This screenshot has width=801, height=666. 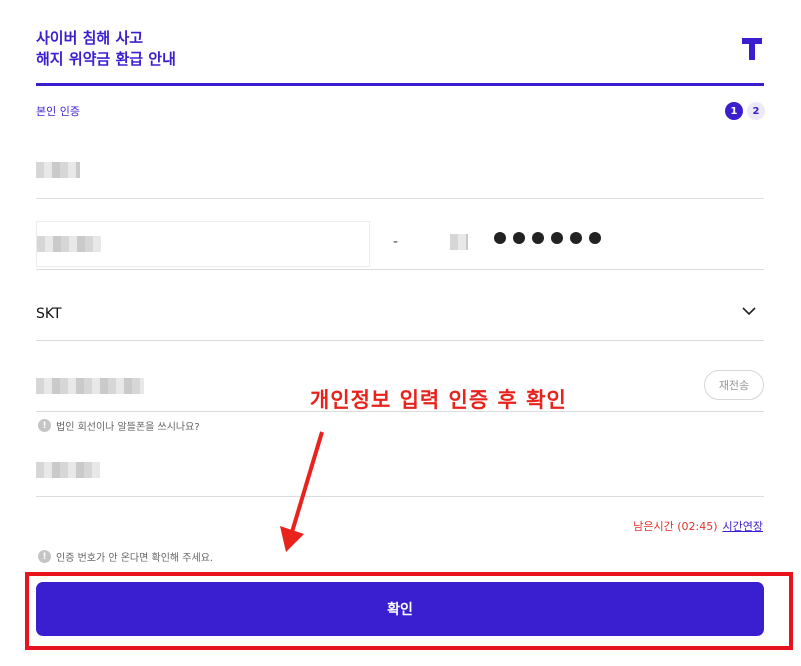 What do you see at coordinates (302, 491) in the screenshot?
I see `annotation-arrow-icon` at bounding box center [302, 491].